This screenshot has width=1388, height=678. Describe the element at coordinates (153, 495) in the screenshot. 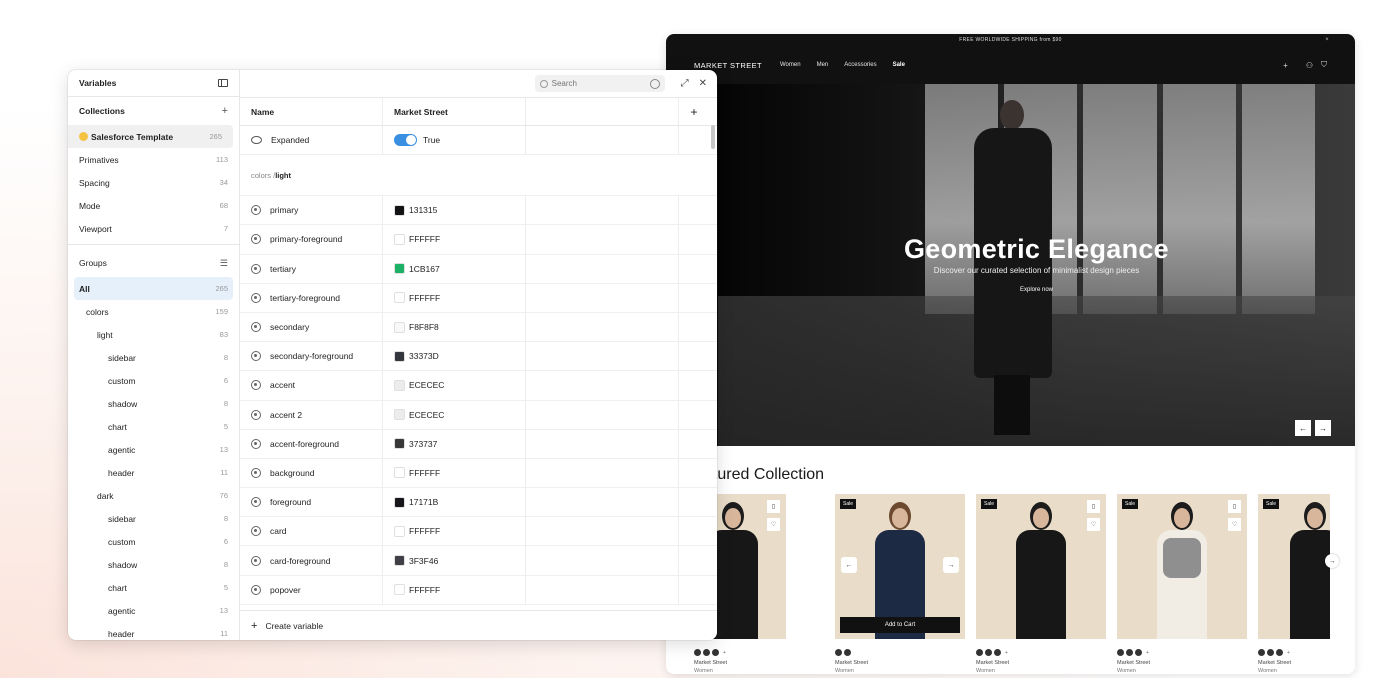

I see `group-dark: dark 76` at that location.